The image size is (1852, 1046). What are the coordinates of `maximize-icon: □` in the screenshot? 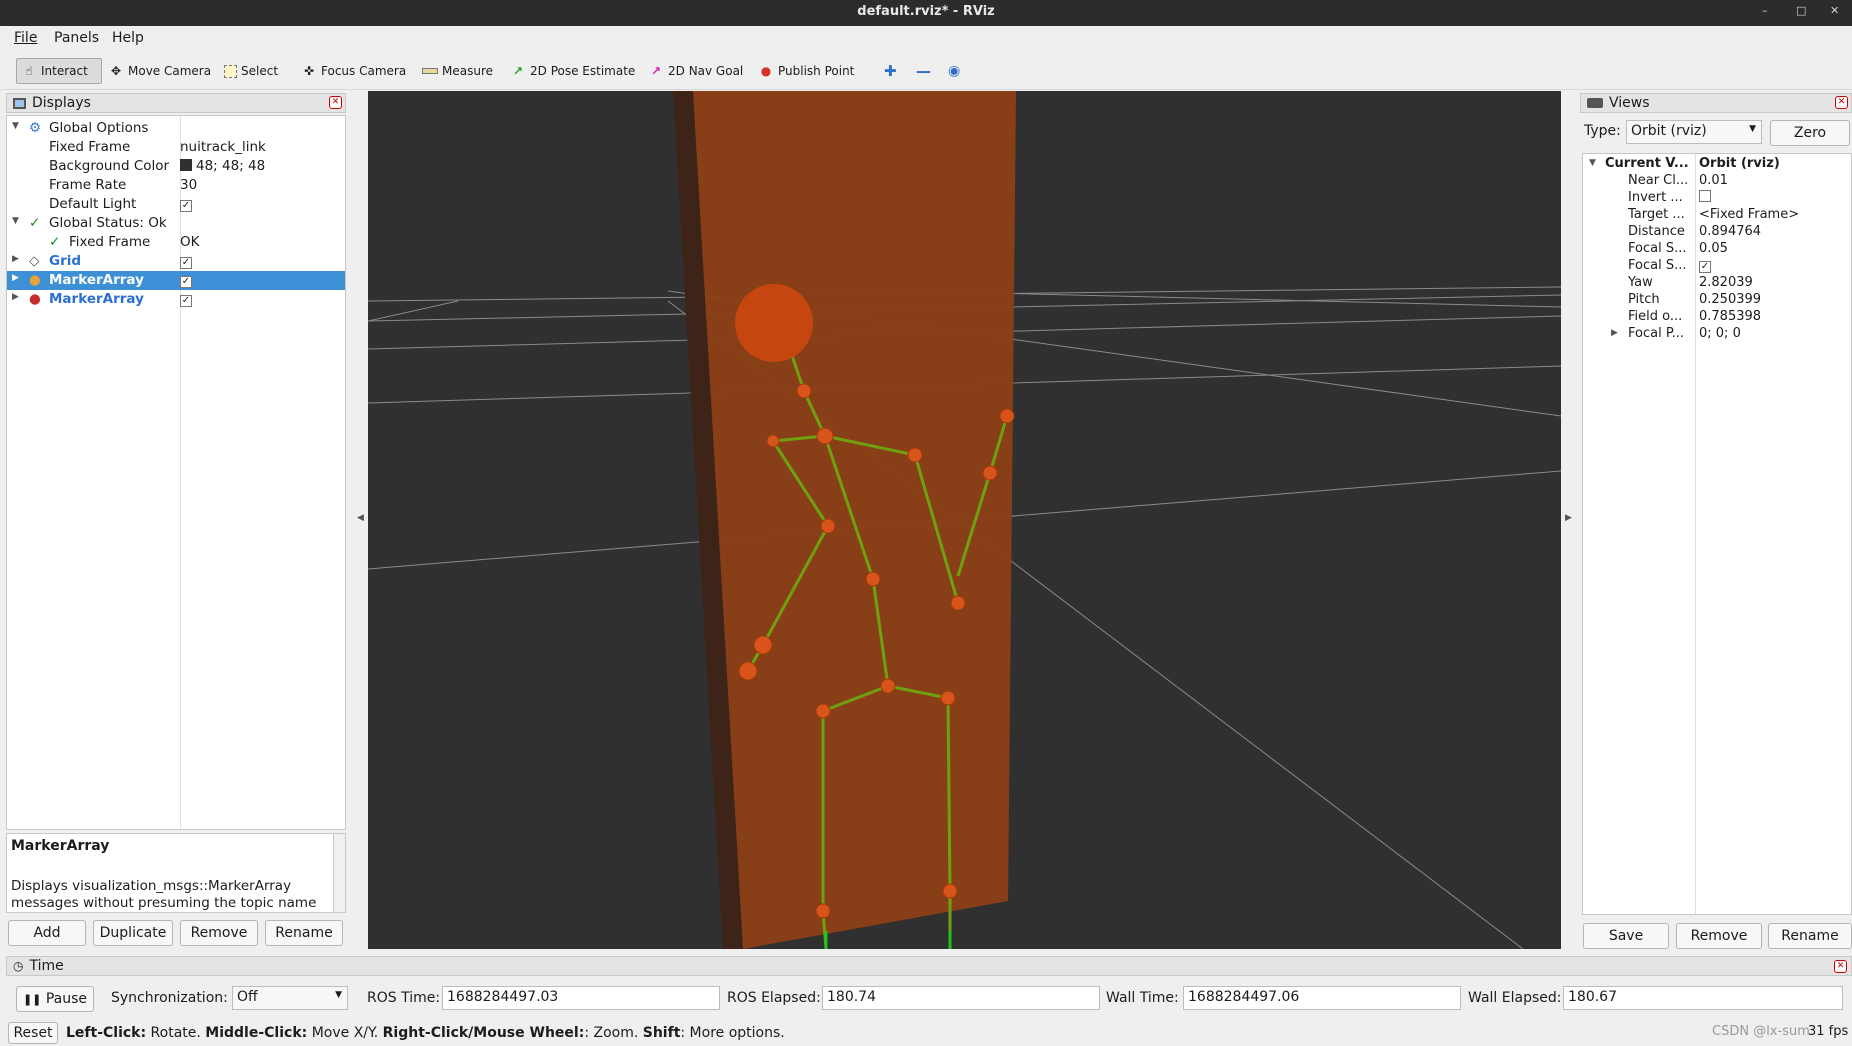 It's located at (1801, 10).